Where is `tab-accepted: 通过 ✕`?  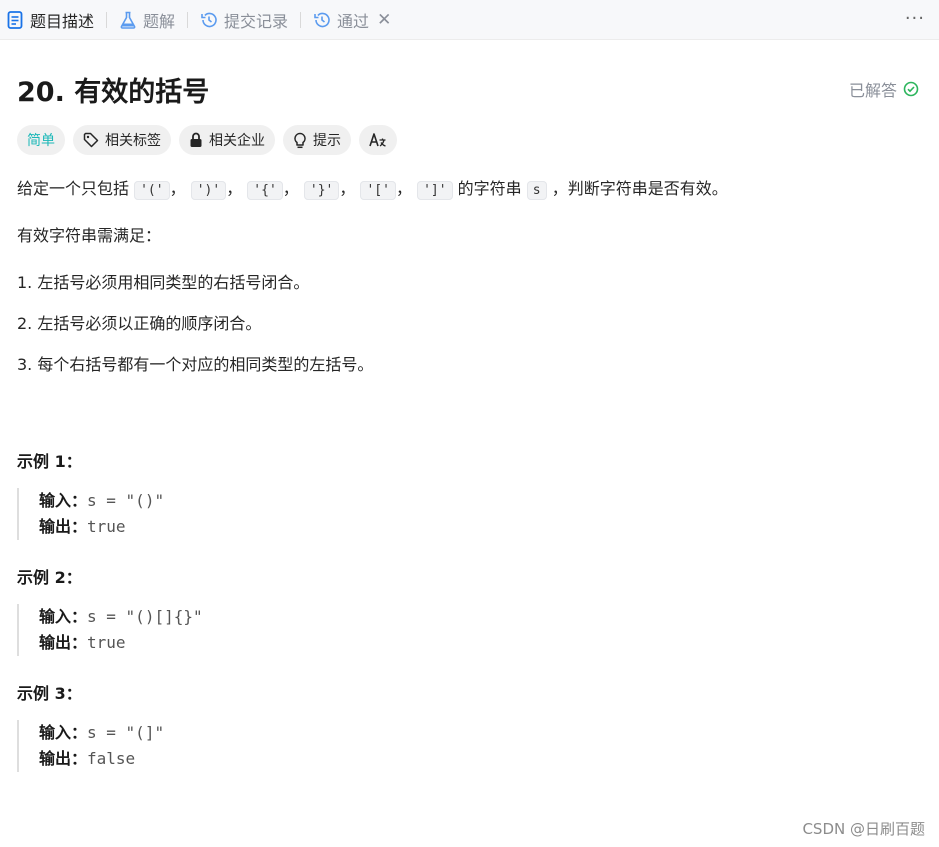
tab-accepted: 通过 ✕ is located at coordinates (352, 20).